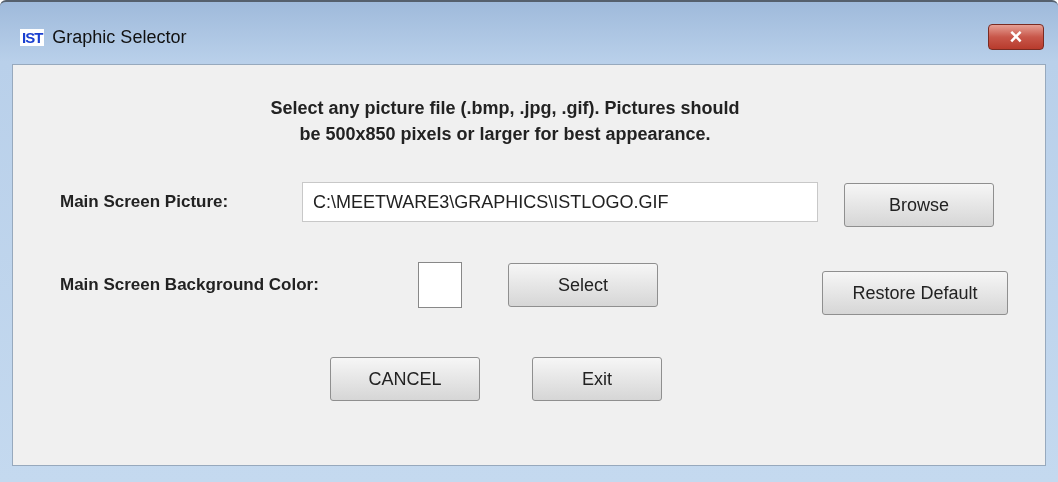 The width and height of the screenshot is (1058, 482). Describe the element at coordinates (405, 379) in the screenshot. I see `cancel-button: CANCEL` at that location.